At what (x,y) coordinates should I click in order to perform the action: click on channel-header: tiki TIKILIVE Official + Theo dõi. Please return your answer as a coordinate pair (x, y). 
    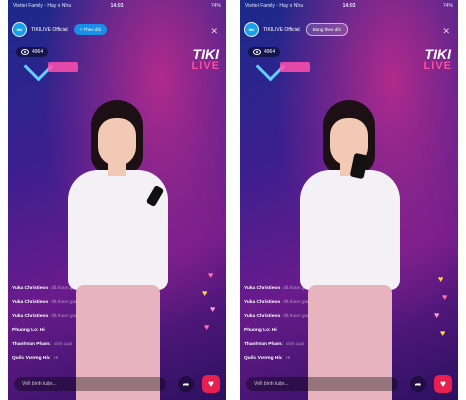
    Looking at the image, I should click on (59, 29).